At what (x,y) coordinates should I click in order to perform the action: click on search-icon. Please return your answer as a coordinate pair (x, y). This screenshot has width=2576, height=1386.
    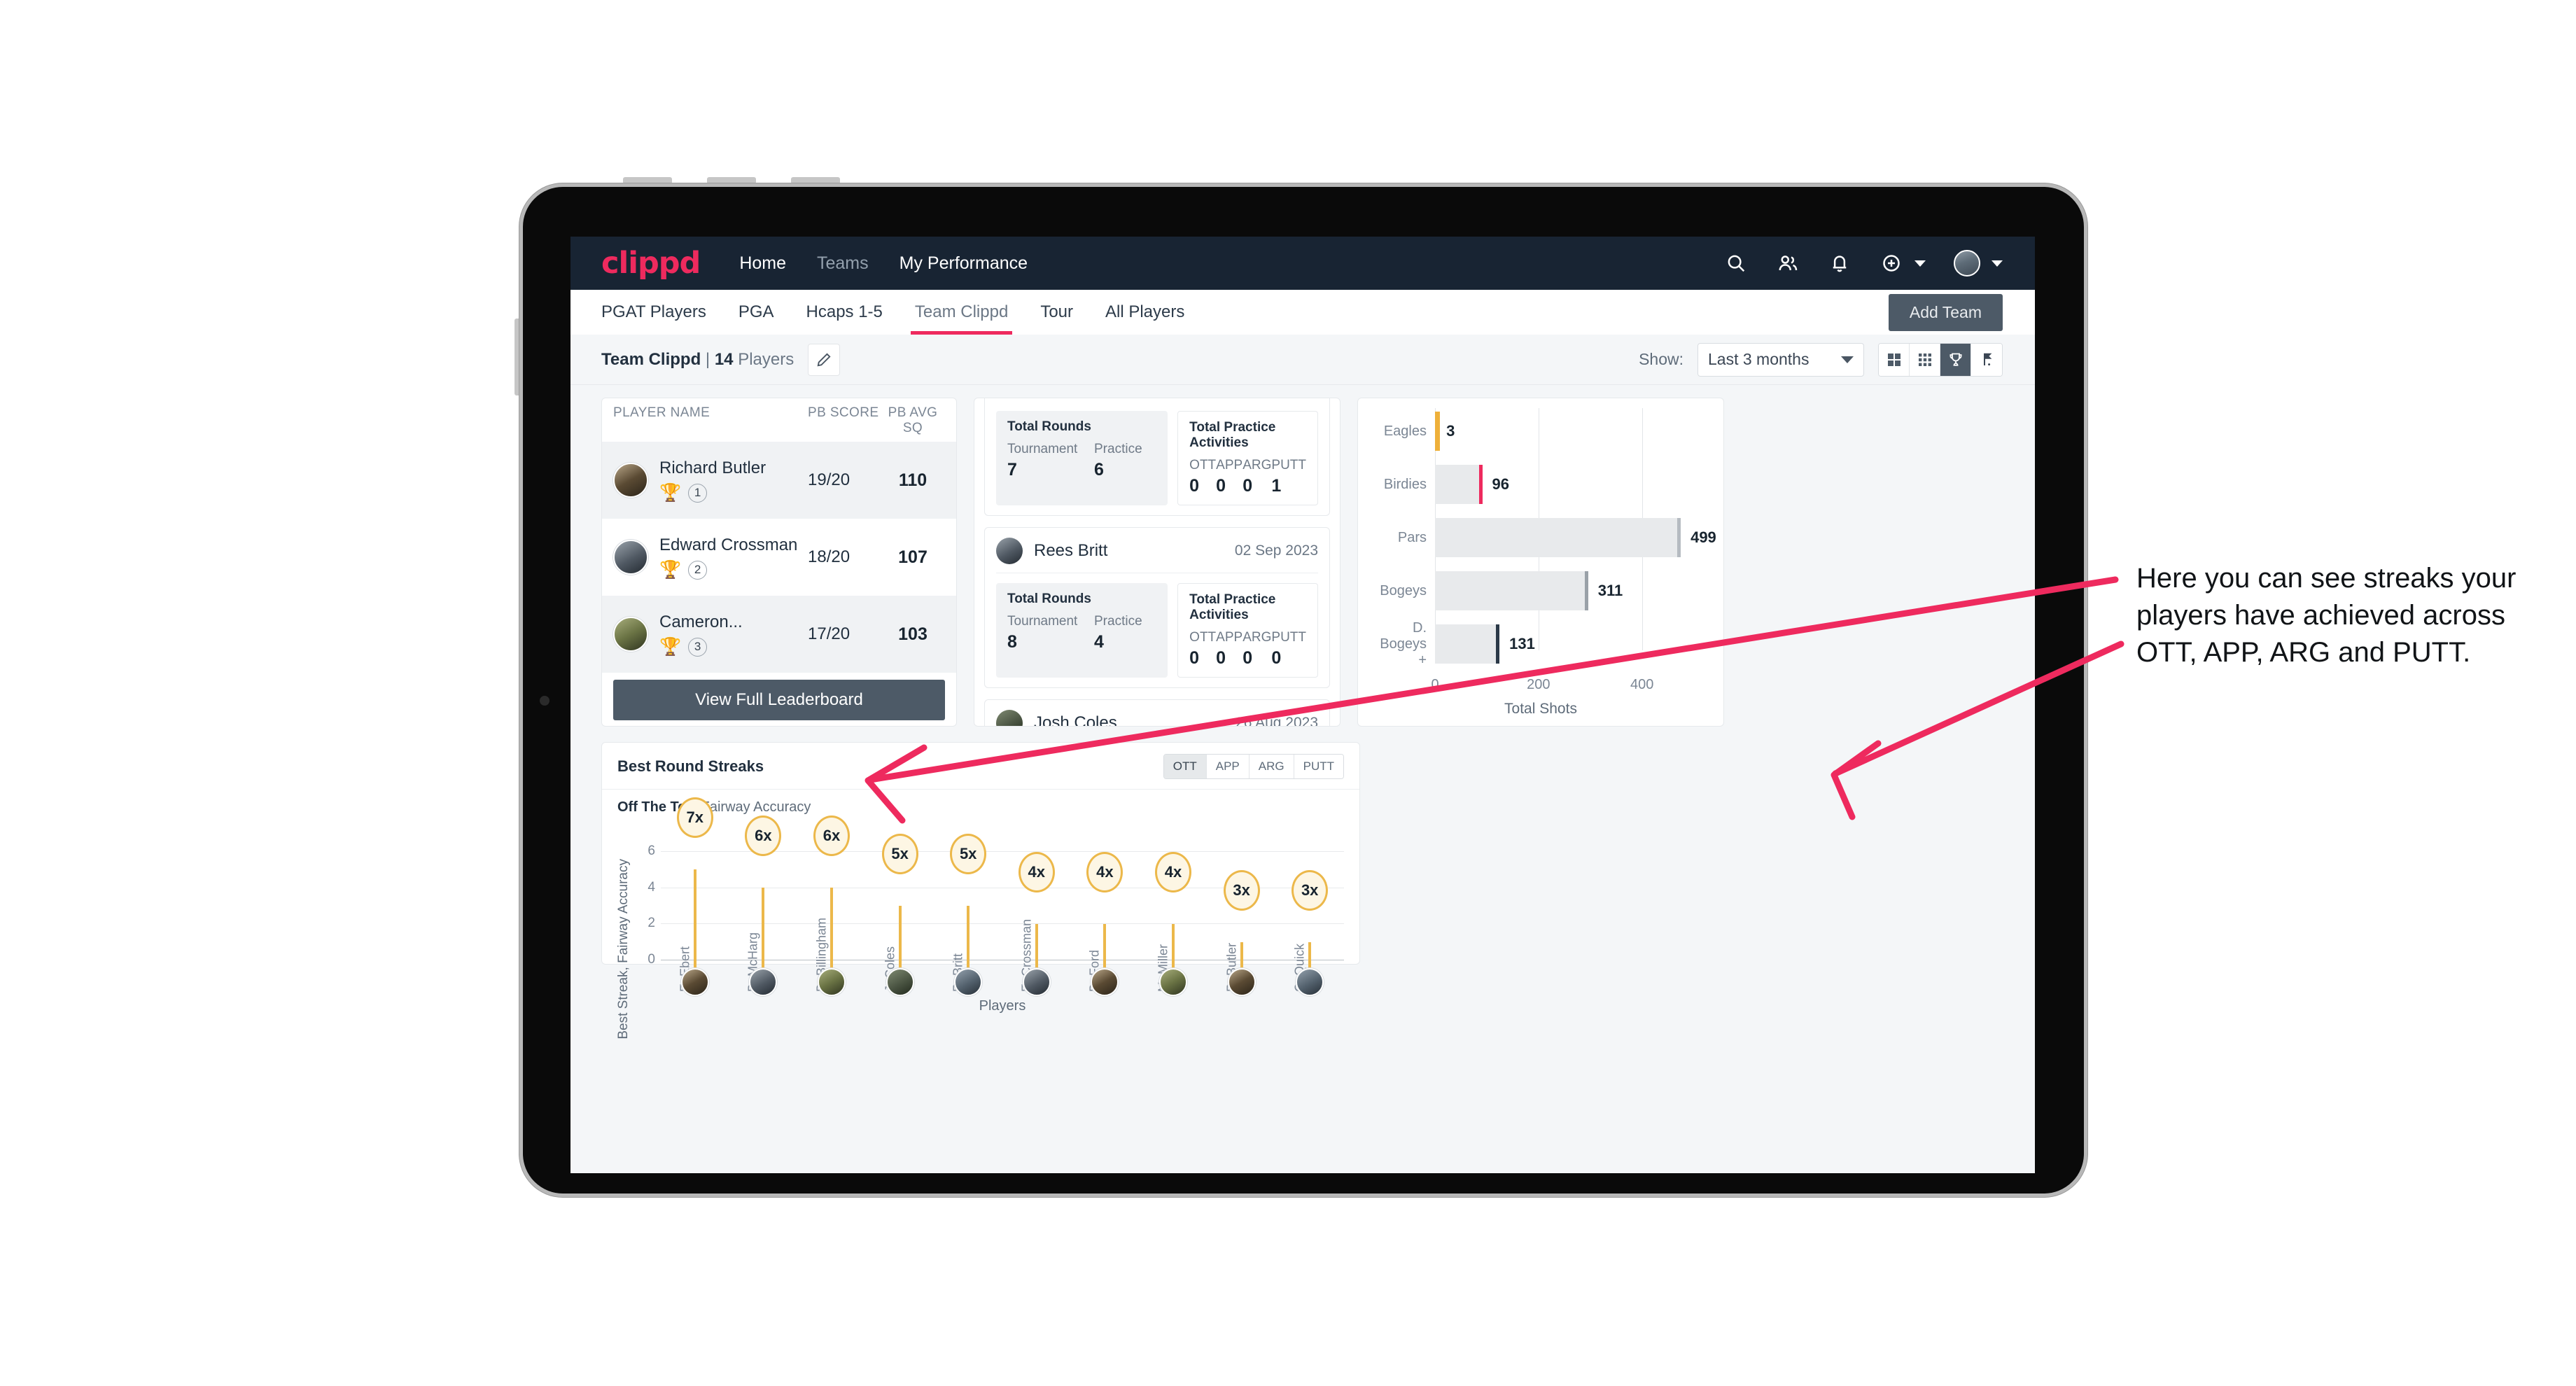
    Looking at the image, I should click on (1736, 263).